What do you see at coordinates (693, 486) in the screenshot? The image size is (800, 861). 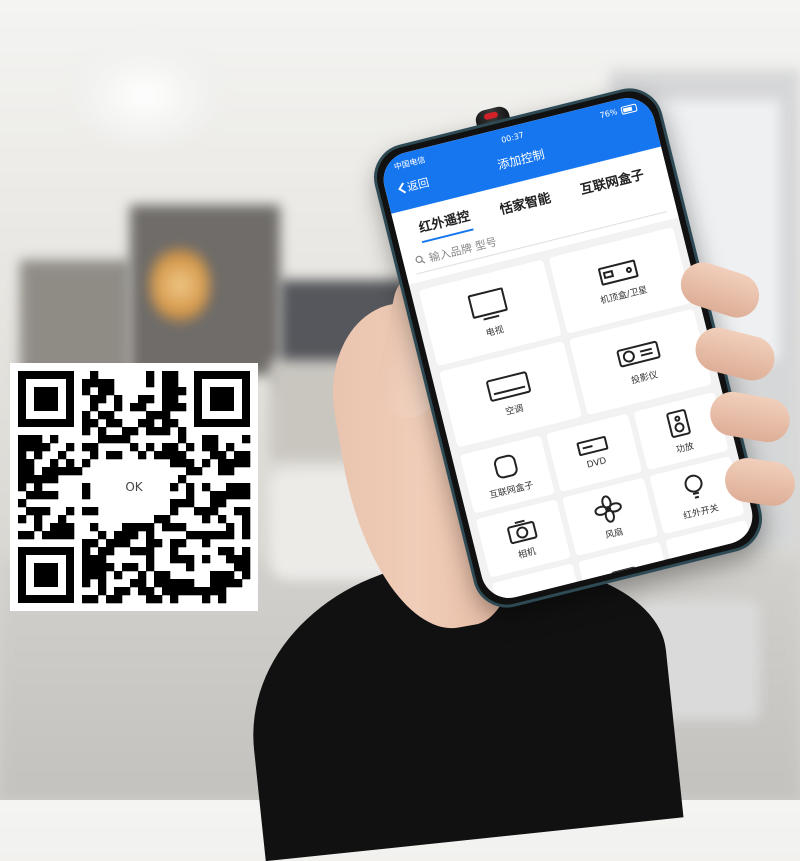 I see `bulb-icon` at bounding box center [693, 486].